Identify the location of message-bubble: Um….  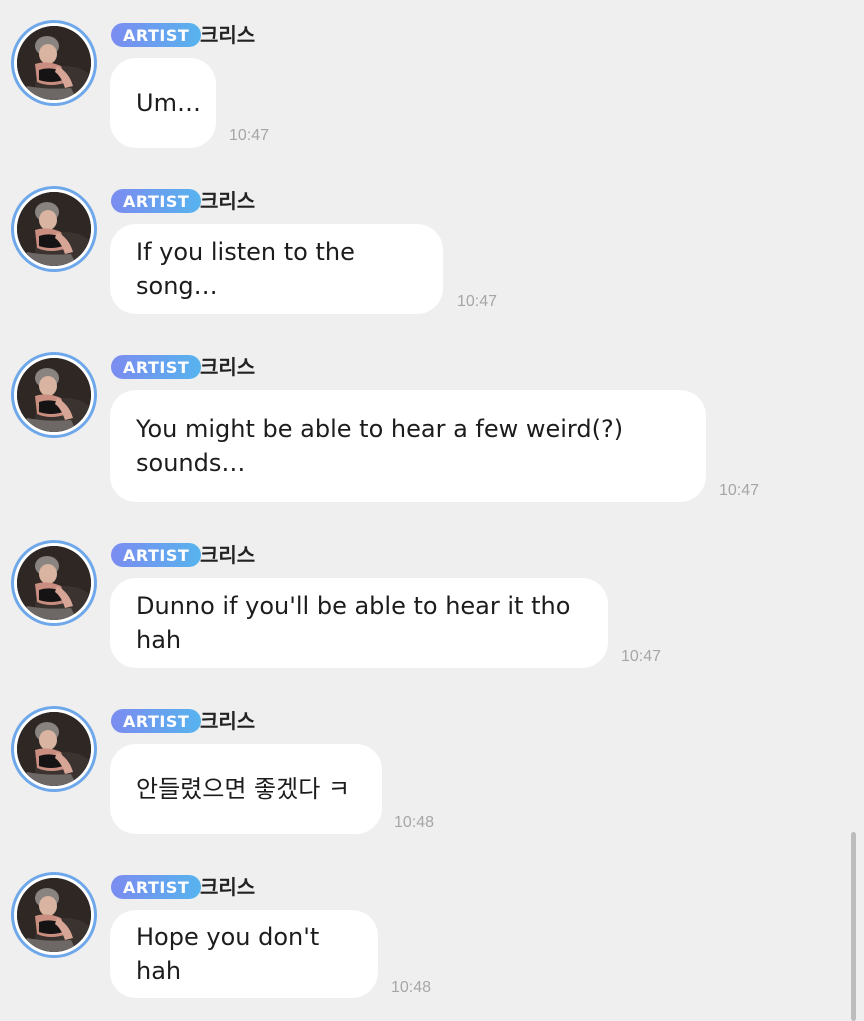
(163, 103).